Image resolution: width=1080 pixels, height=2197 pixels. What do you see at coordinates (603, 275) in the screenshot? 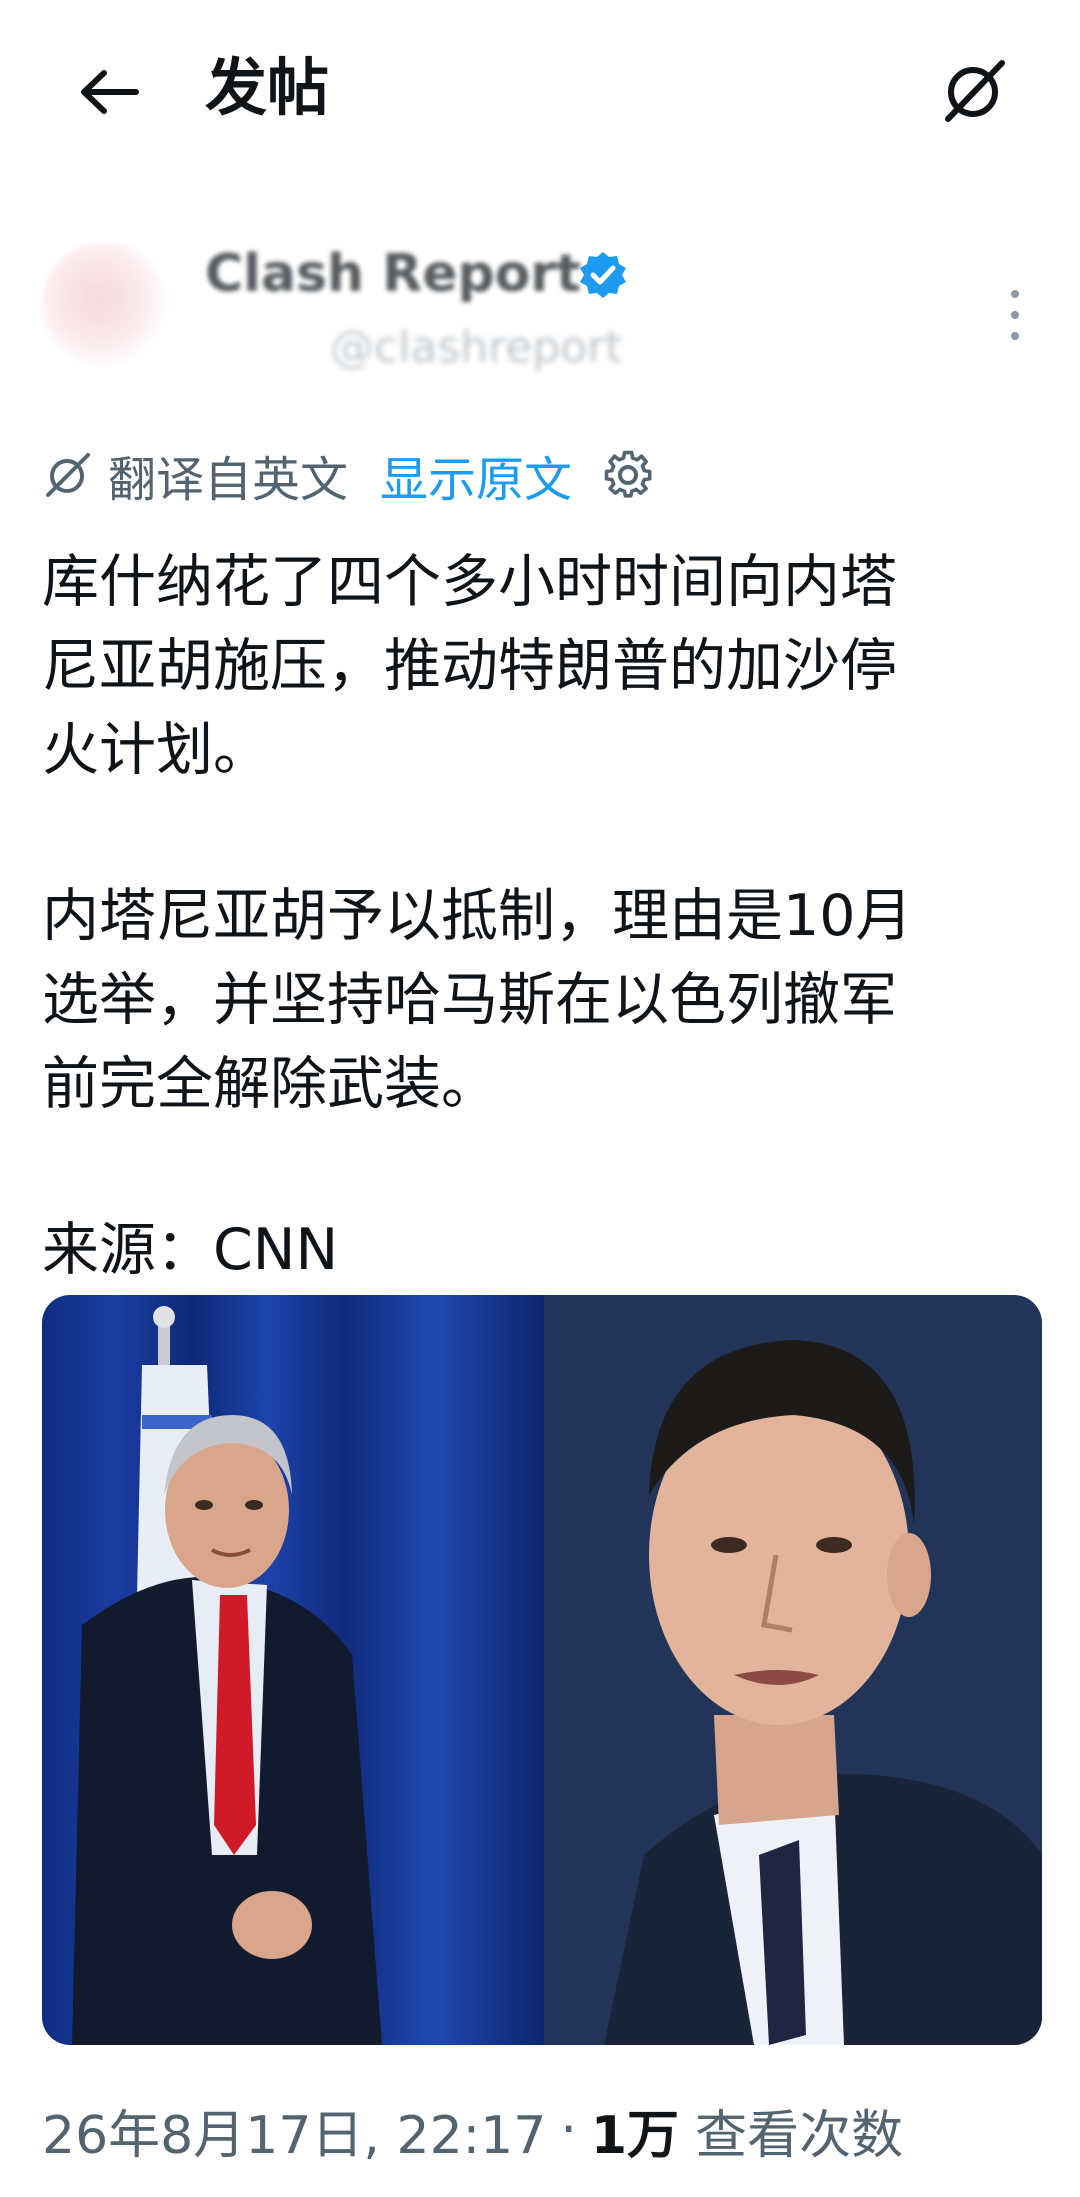
I see `verified-badge-icon` at bounding box center [603, 275].